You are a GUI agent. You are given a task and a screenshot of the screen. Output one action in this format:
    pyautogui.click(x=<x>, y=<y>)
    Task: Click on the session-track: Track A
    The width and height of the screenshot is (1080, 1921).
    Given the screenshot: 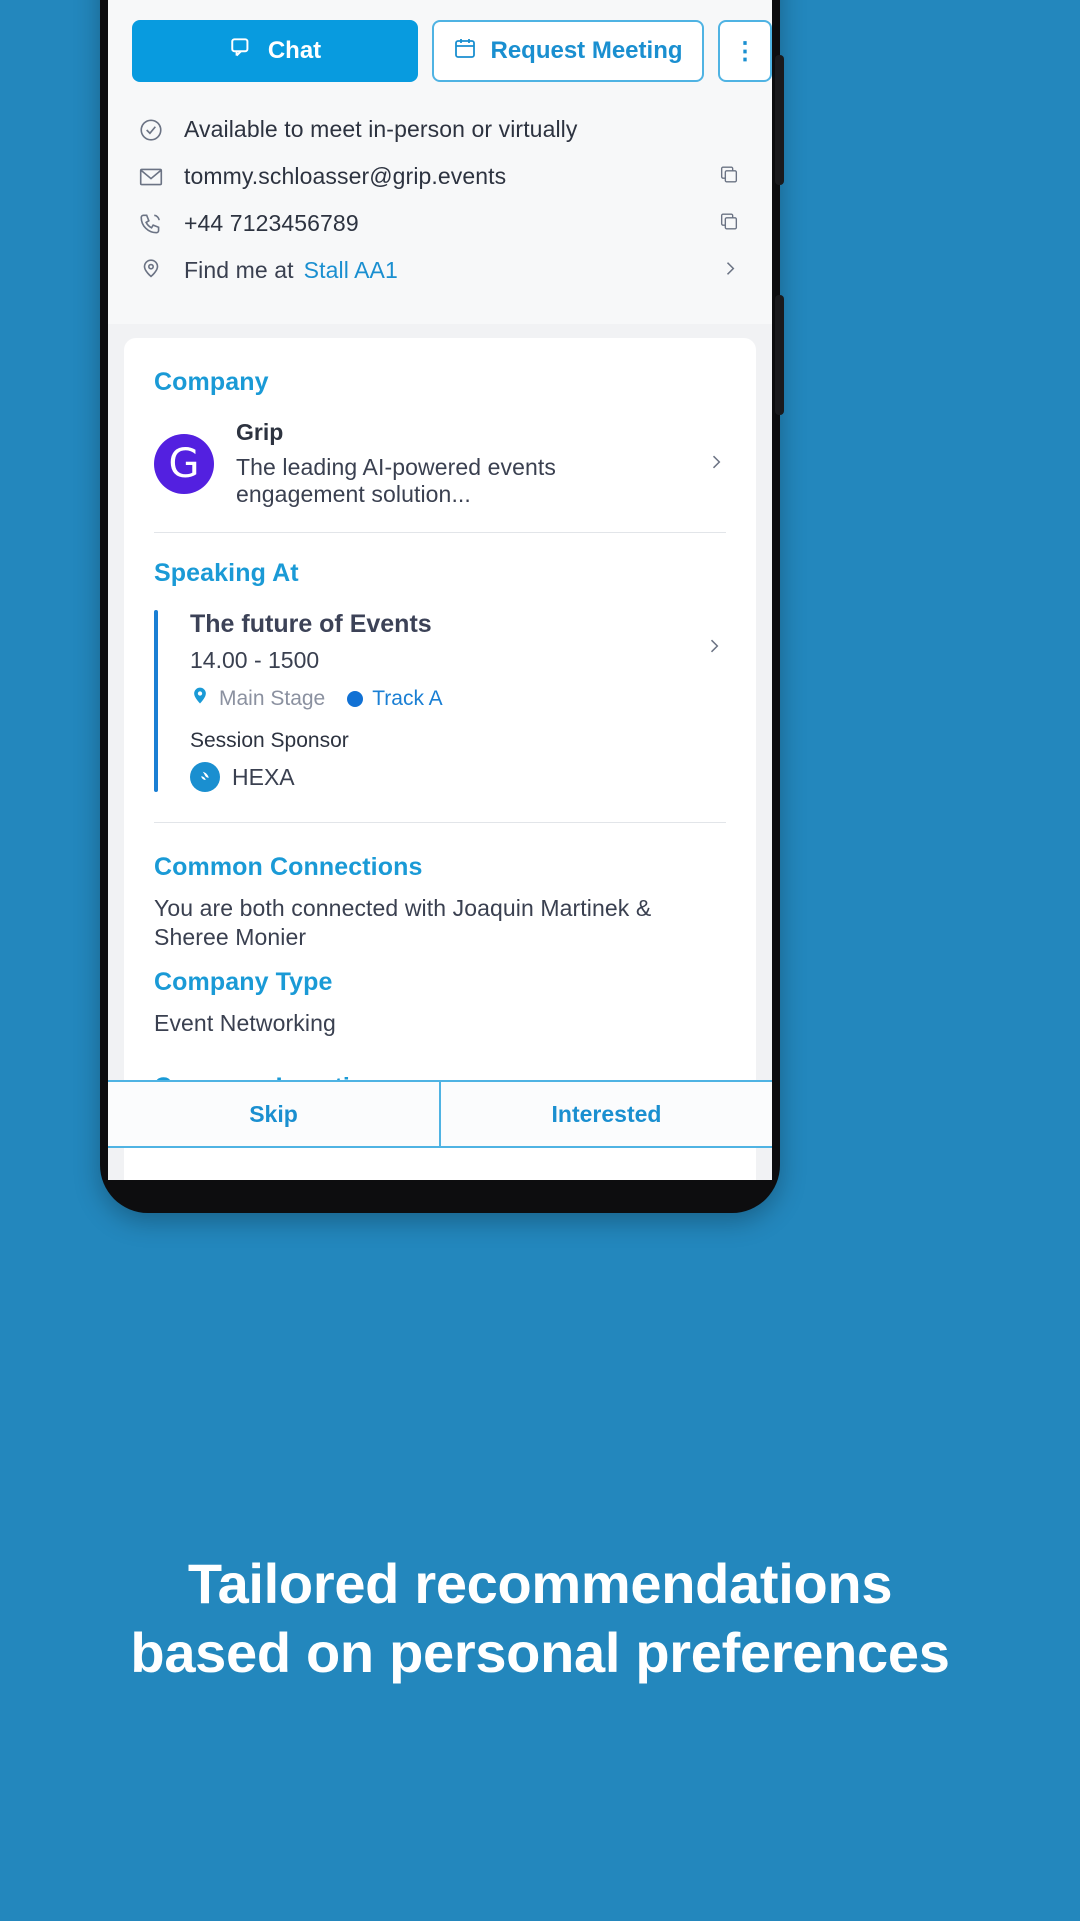 What is the action you would take?
    pyautogui.click(x=407, y=698)
    